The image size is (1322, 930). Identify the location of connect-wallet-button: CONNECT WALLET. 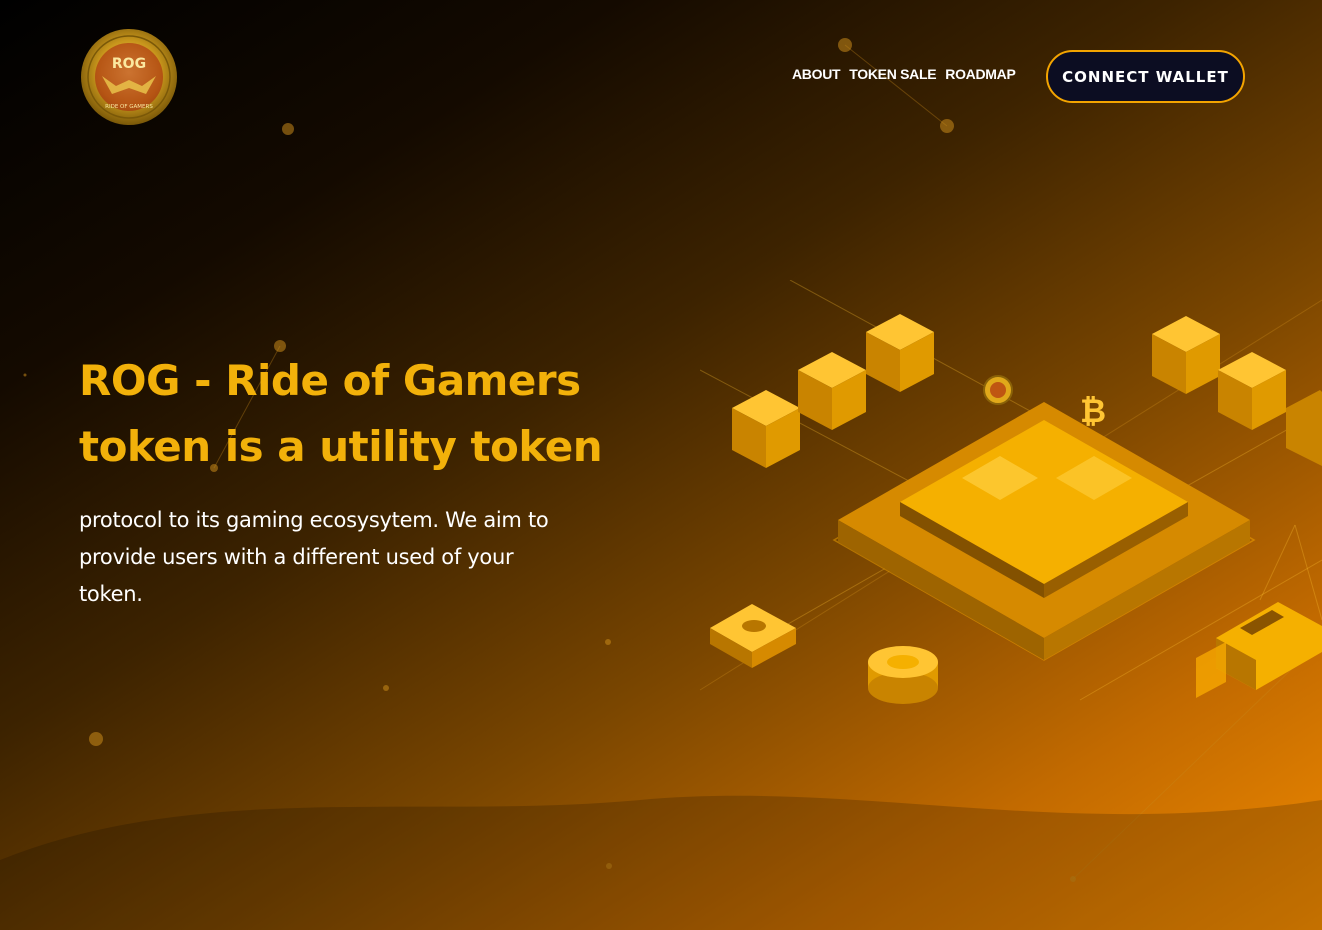
(1145, 76).